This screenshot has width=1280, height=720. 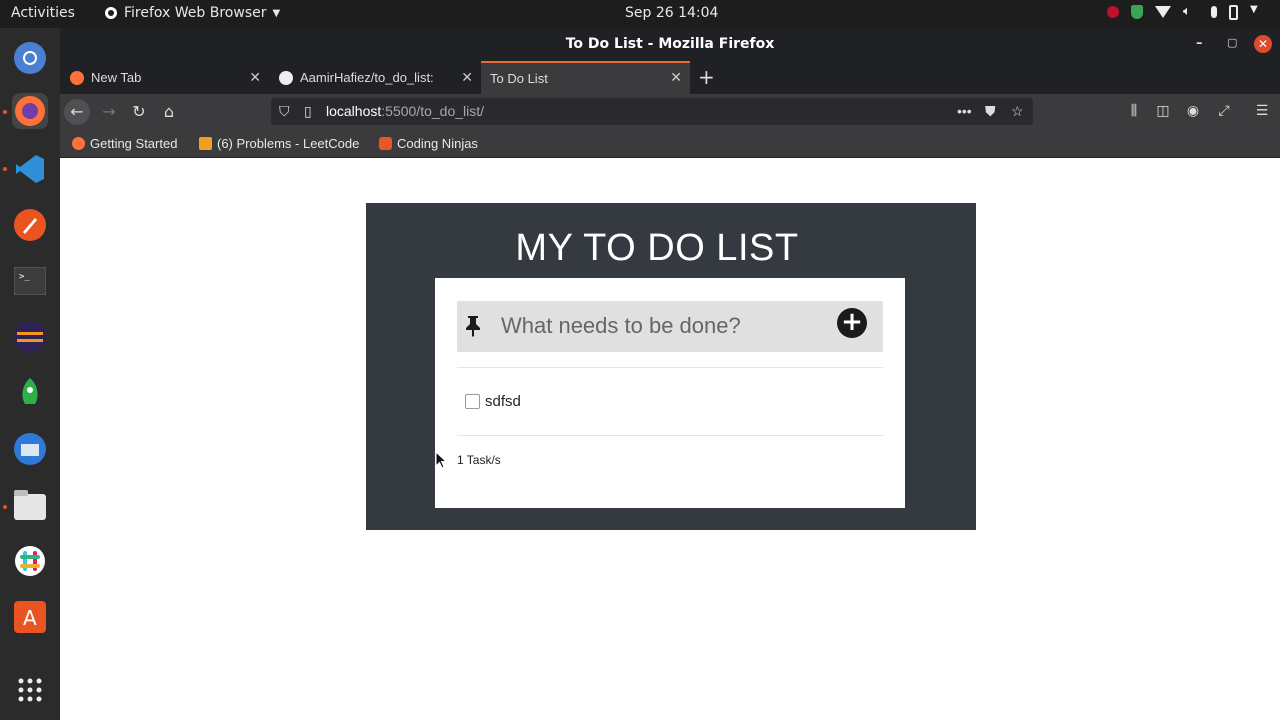 I want to click on mouse-cursor-icon, so click(x=441, y=460).